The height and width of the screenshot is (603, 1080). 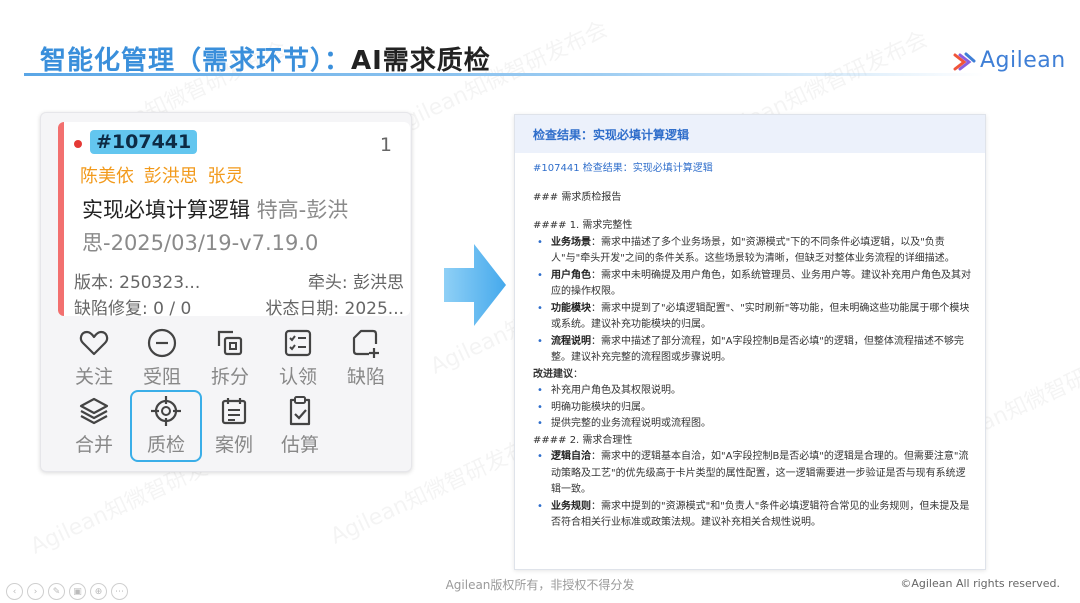 I want to click on crosshair-icon, so click(x=166, y=411).